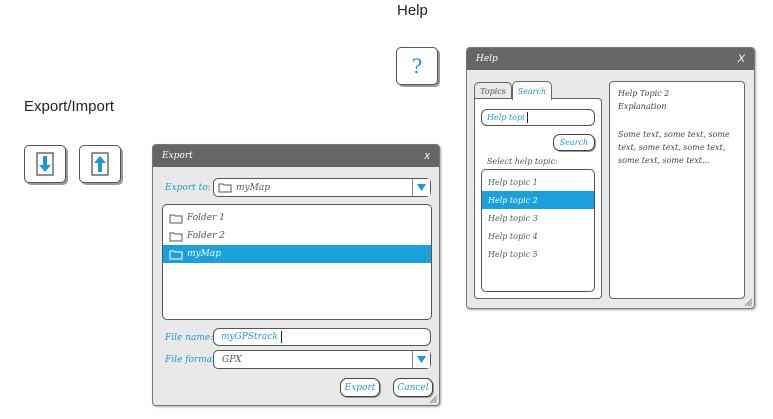 This screenshot has height=419, width=773. What do you see at coordinates (322, 359) in the screenshot?
I see `file-format-dropdown: GPX` at bounding box center [322, 359].